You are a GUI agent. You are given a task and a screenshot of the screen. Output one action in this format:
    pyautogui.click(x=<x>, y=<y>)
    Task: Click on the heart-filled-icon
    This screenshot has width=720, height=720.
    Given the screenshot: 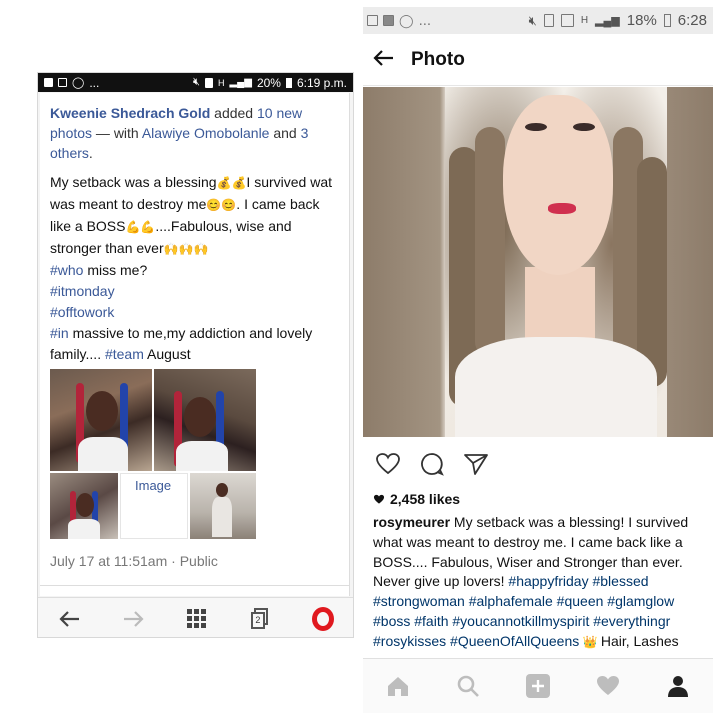 What is the action you would take?
    pyautogui.click(x=379, y=499)
    